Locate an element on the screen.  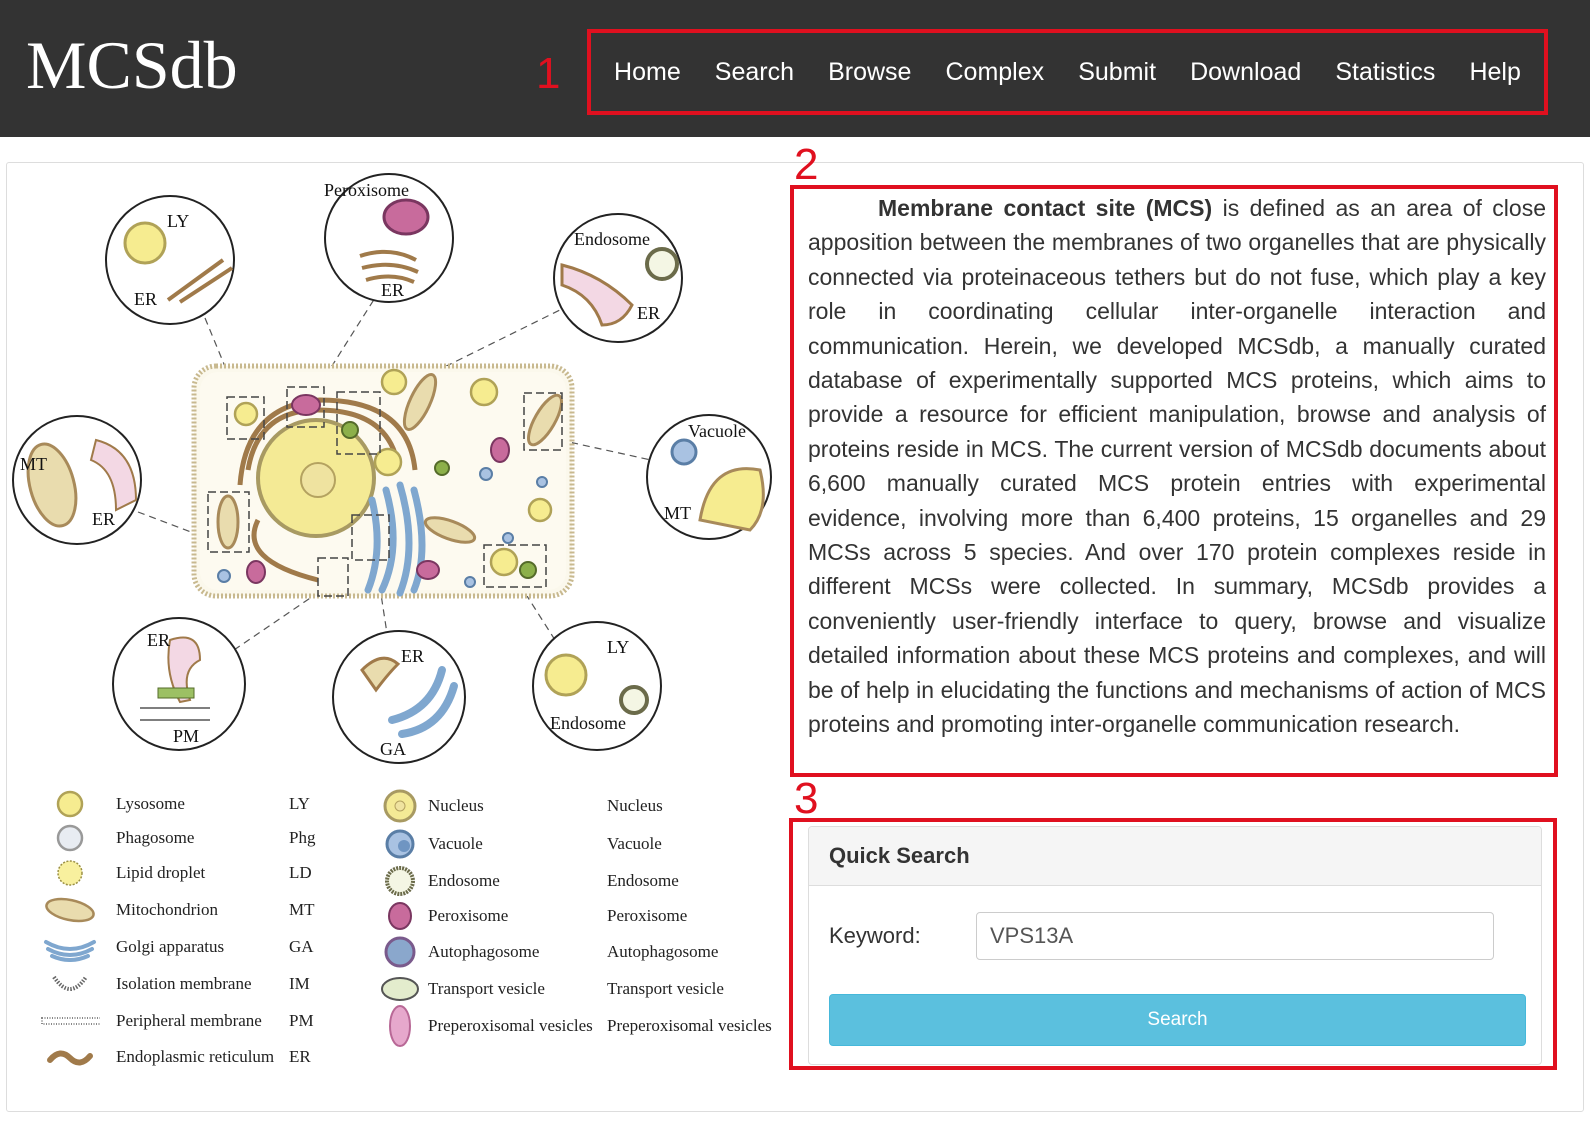
nav-submit: Submit is located at coordinates (1117, 72).